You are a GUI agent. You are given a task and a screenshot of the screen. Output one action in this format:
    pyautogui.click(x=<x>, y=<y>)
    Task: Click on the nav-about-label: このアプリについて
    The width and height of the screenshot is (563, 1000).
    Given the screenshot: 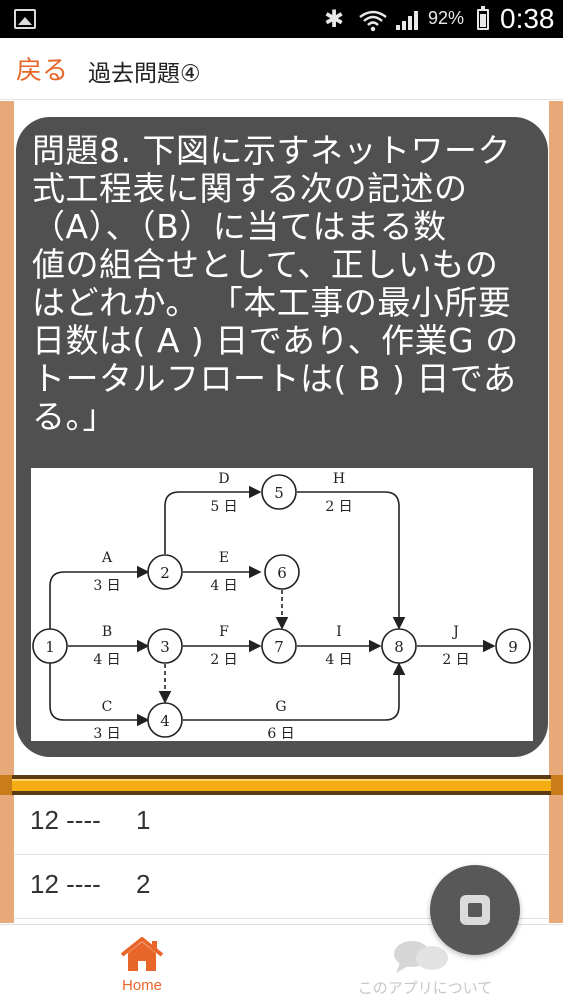 What is the action you would take?
    pyautogui.click(x=425, y=988)
    